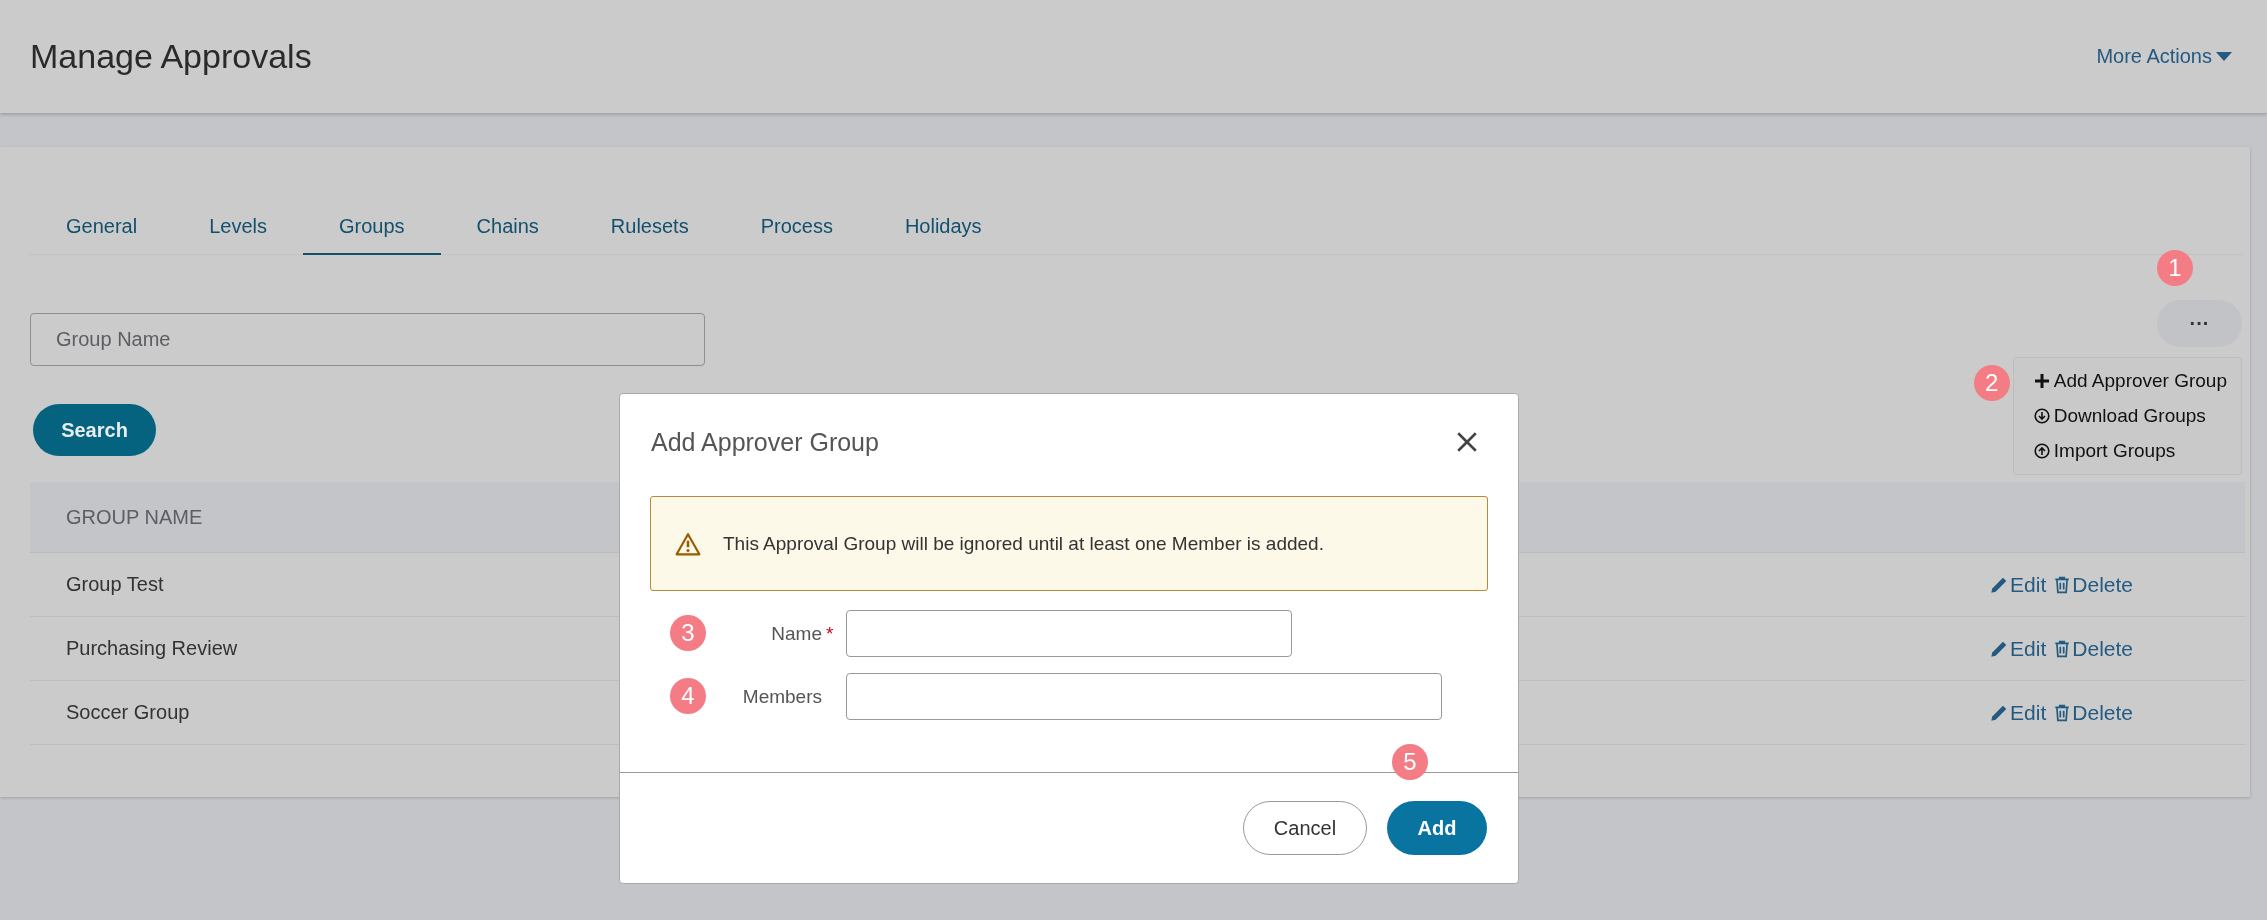 The image size is (2267, 920). I want to click on dialog-title: Add Approver Group, so click(765, 442).